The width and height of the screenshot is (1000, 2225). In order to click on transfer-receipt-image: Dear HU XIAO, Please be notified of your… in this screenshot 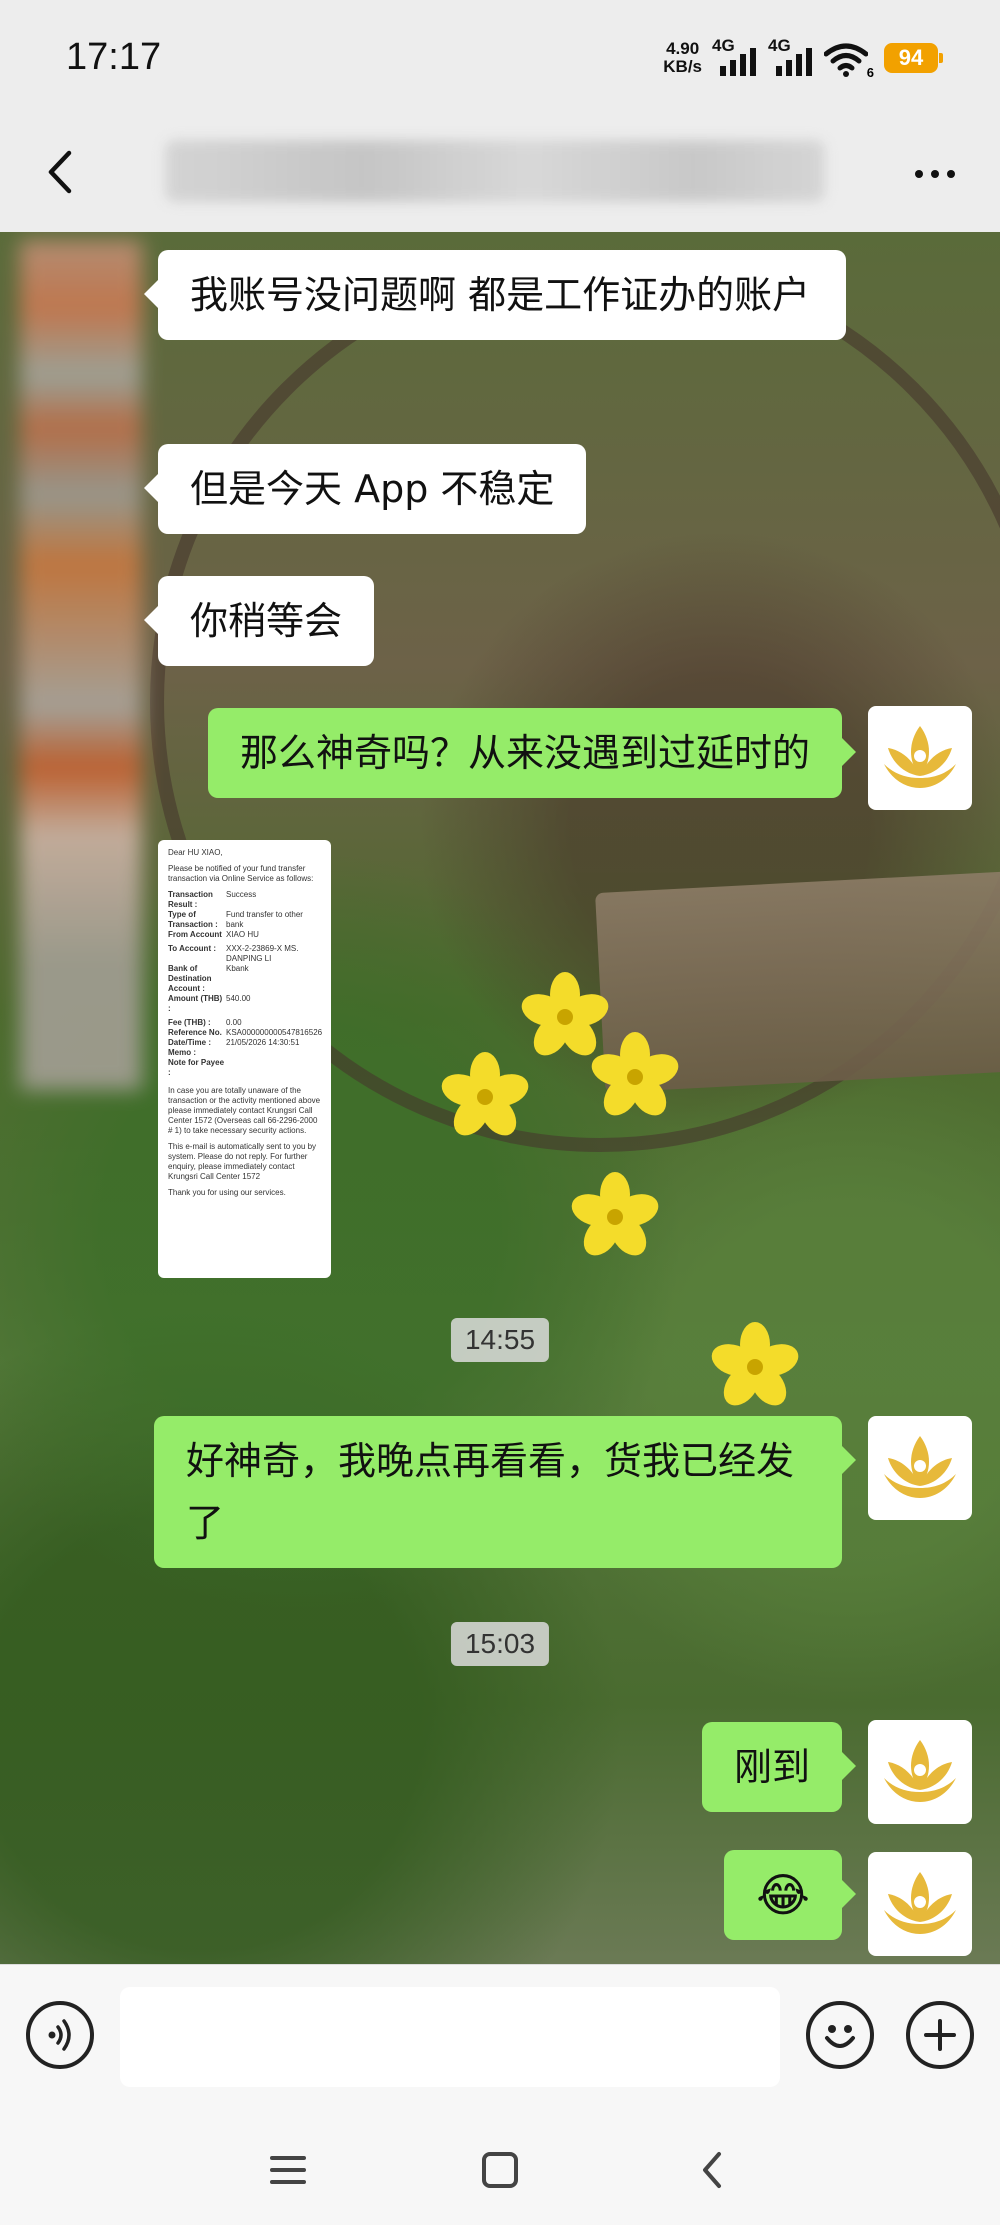, I will do `click(244, 1059)`.